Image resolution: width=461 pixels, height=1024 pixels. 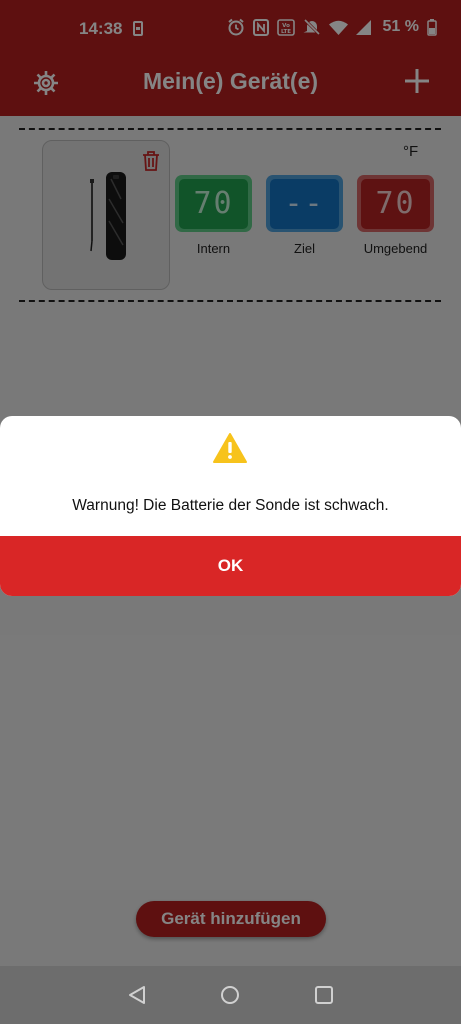 What do you see at coordinates (137, 995) in the screenshot?
I see `back-icon` at bounding box center [137, 995].